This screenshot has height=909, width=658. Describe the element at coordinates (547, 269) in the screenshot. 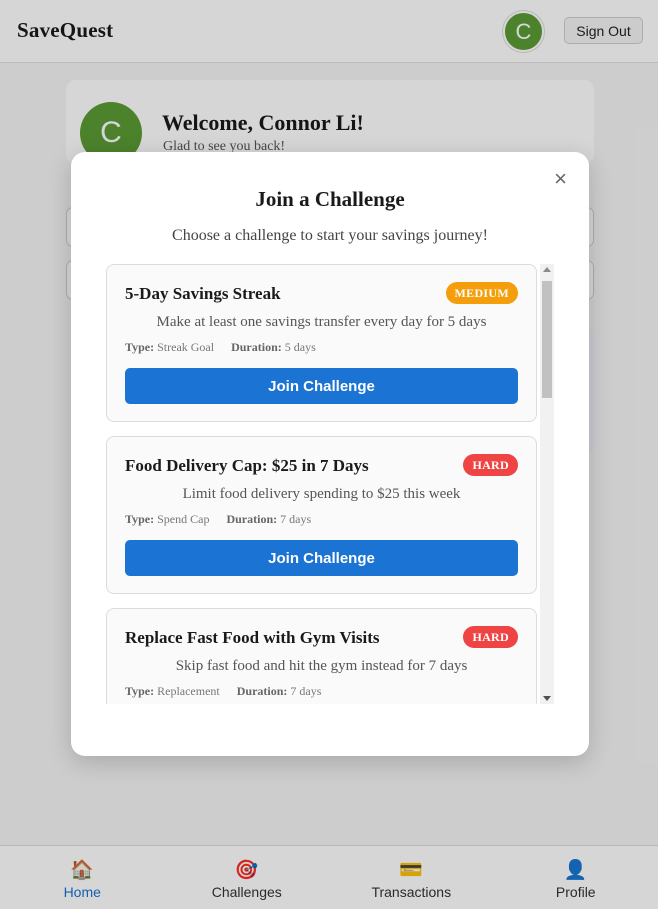

I see `scroll-up-arrow-icon` at that location.